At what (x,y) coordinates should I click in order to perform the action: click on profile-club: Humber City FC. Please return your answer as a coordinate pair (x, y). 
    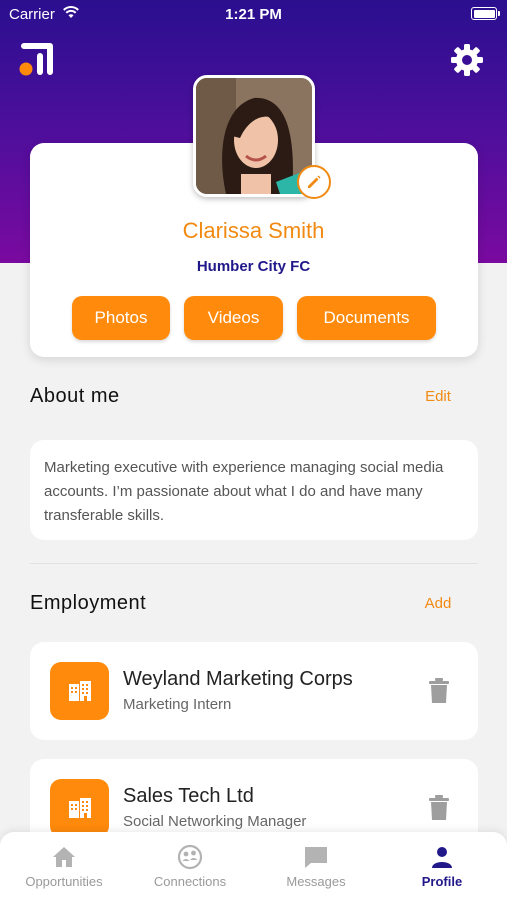
    Looking at the image, I should click on (253, 266).